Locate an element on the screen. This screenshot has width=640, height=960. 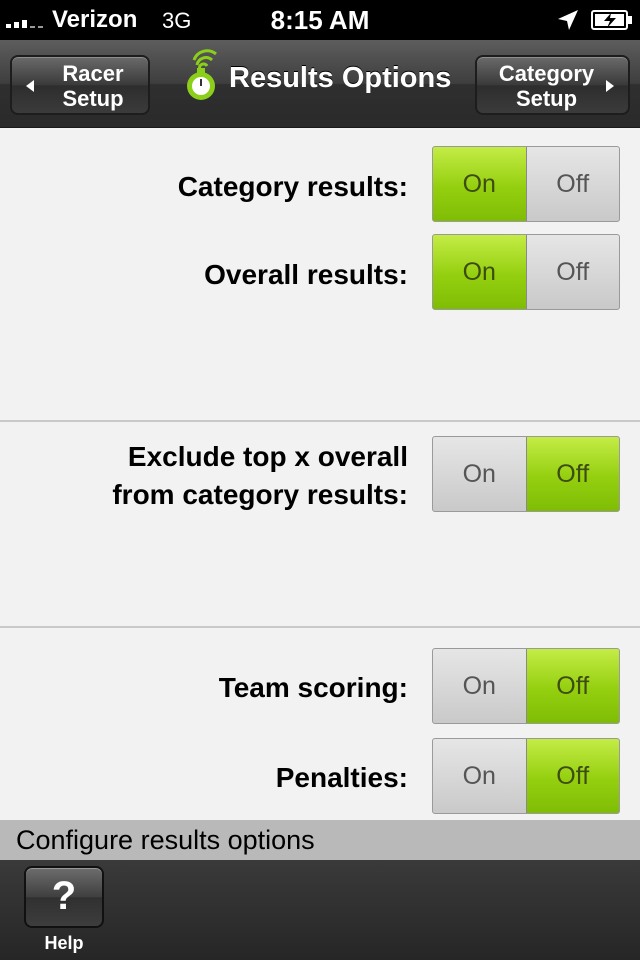
help-button: ? is located at coordinates (64, 897).